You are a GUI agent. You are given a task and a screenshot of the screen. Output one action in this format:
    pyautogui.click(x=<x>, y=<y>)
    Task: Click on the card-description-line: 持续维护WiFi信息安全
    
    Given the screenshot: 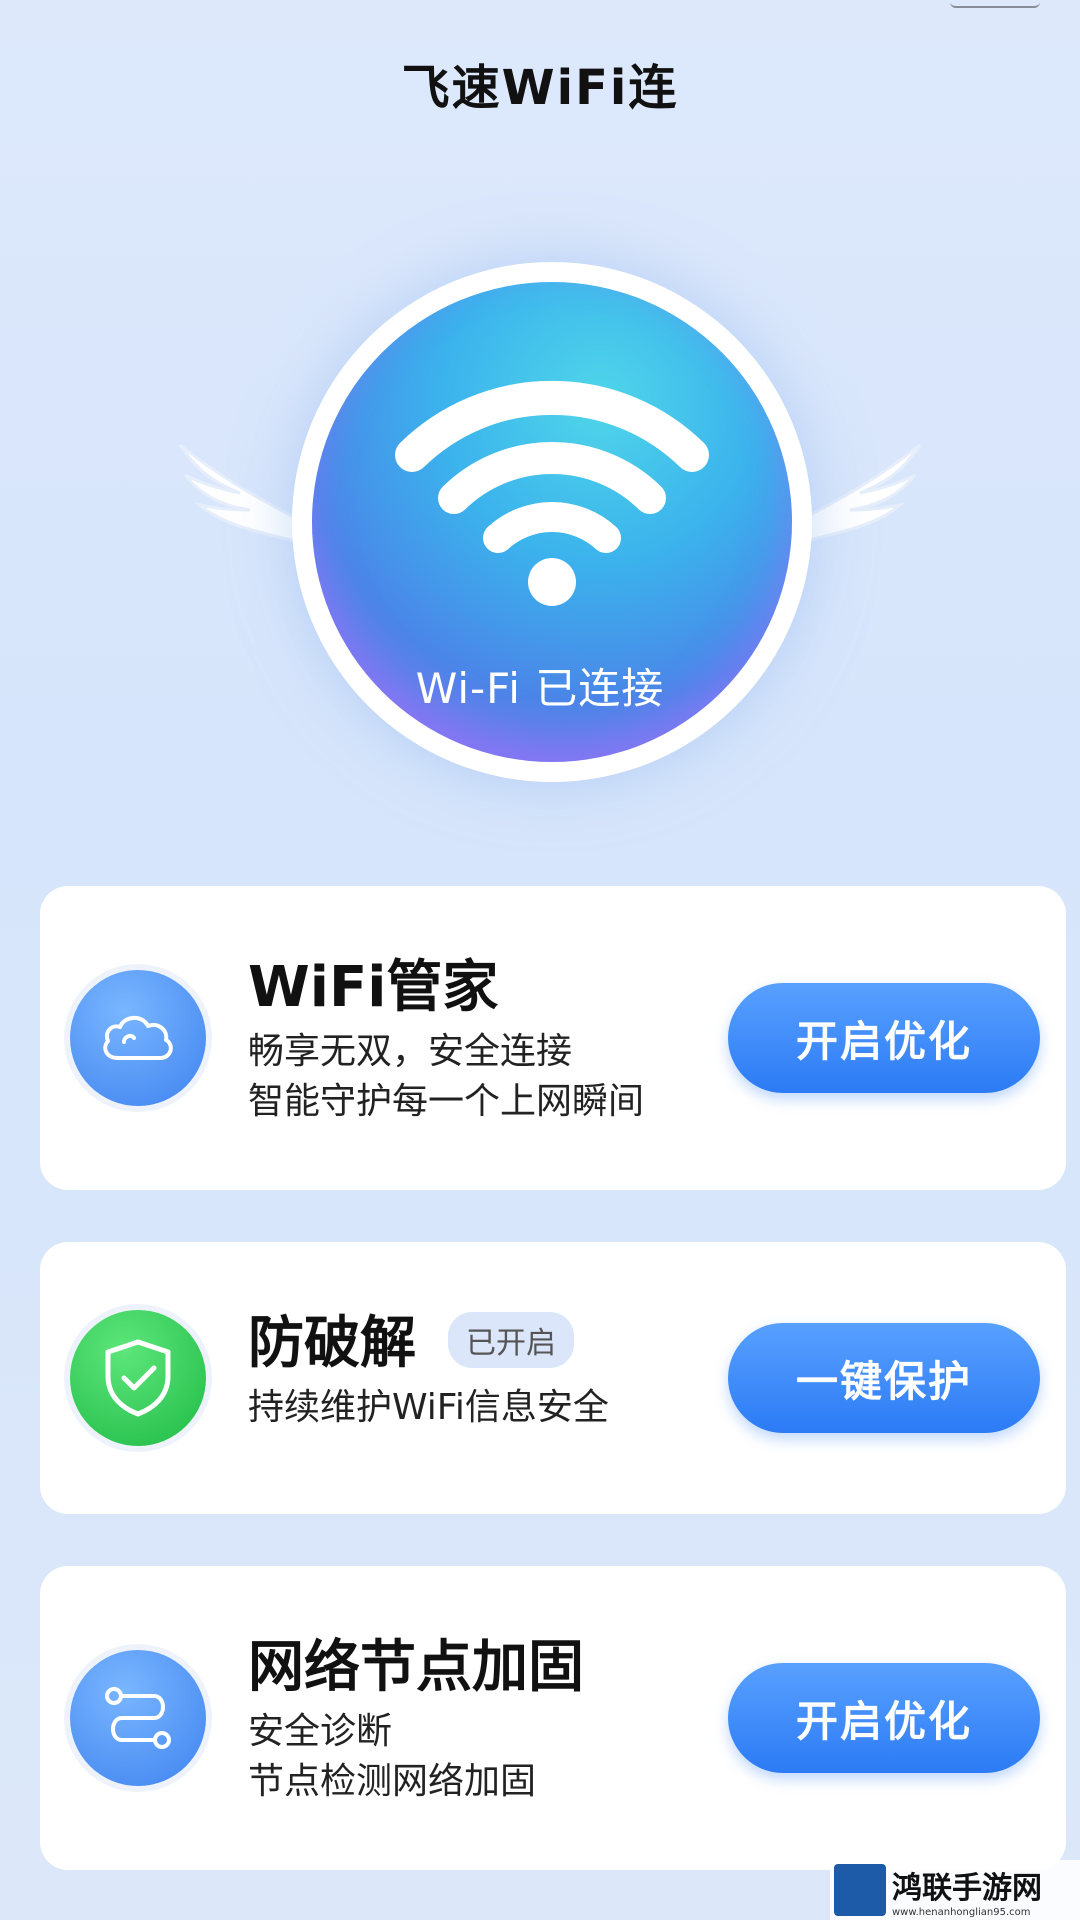 What is the action you would take?
    pyautogui.click(x=428, y=1407)
    